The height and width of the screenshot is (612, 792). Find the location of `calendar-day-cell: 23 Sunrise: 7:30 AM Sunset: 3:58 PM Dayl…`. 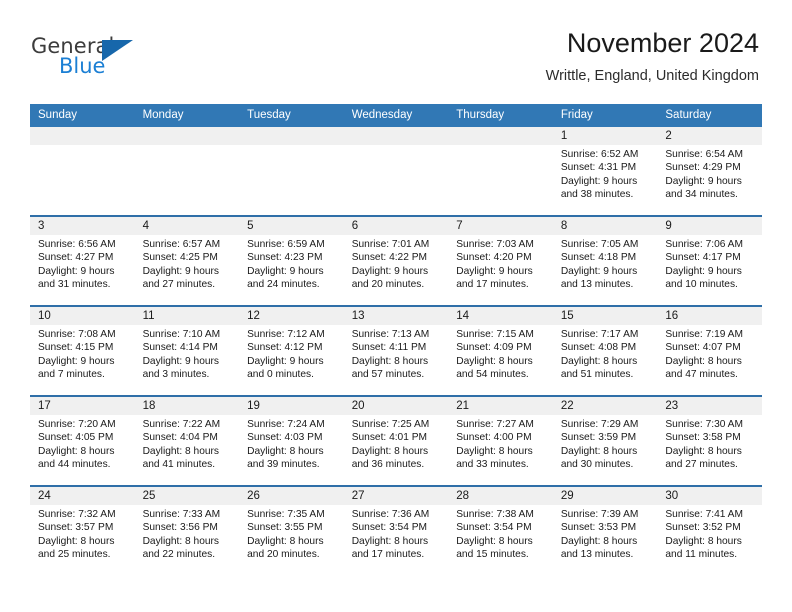

calendar-day-cell: 23 Sunrise: 7:30 AM Sunset: 3:58 PM Dayl… is located at coordinates (709, 441).